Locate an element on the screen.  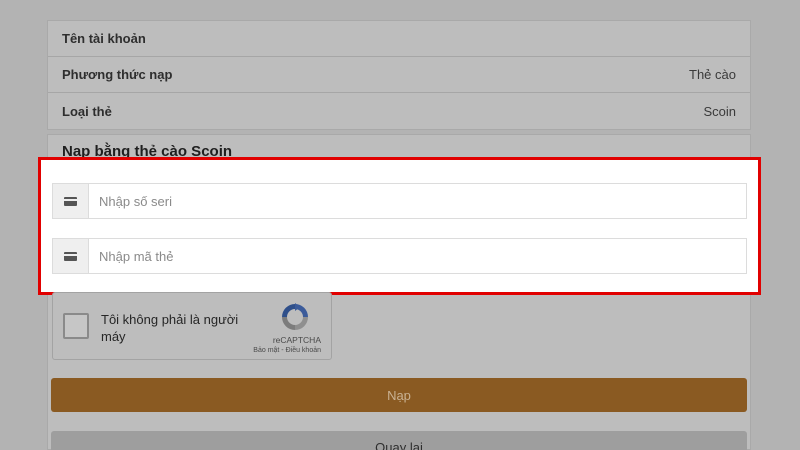
info-label-card-type: Loại thẻ is located at coordinates (87, 111).